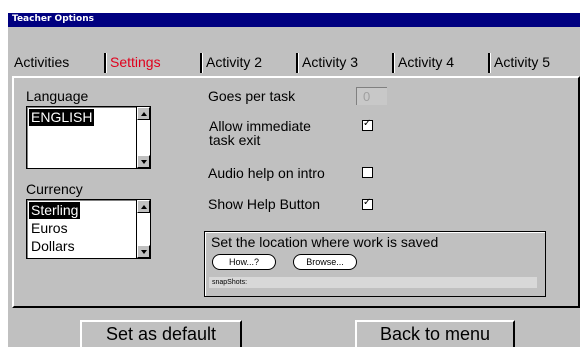 The width and height of the screenshot is (580, 347). What do you see at coordinates (53, 246) in the screenshot?
I see `list-item-dollars: Dollars` at bounding box center [53, 246].